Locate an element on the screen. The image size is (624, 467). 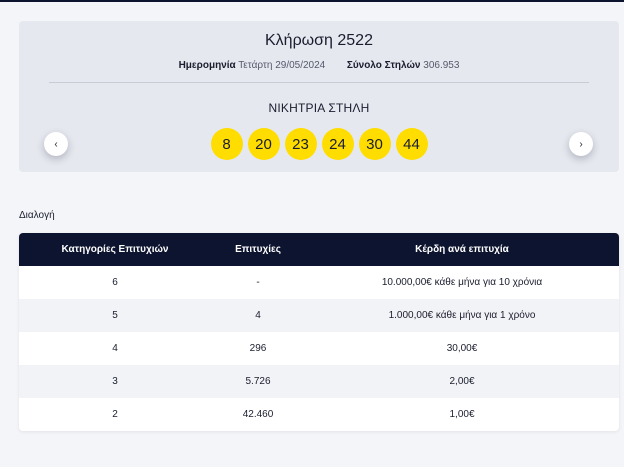
number-ball: 20 is located at coordinates (263, 144).